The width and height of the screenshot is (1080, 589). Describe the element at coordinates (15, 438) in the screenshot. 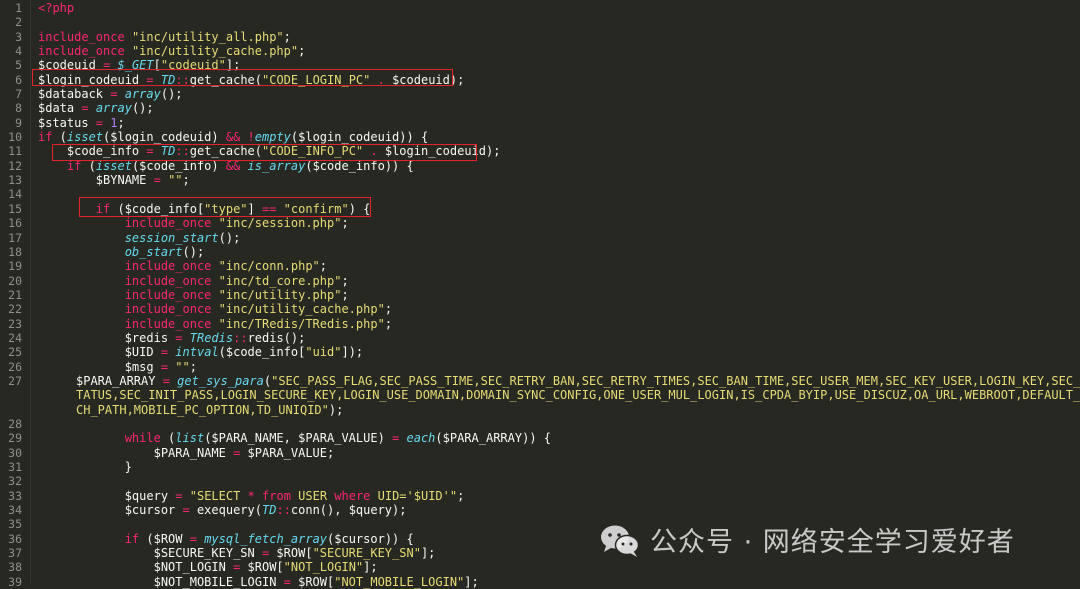

I see `line-number: 29` at that location.